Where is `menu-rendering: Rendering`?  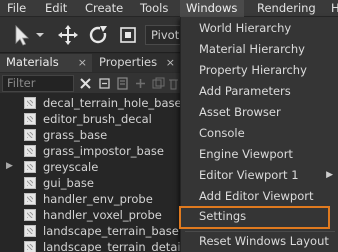
menu-rendering: Rendering is located at coordinates (286, 8).